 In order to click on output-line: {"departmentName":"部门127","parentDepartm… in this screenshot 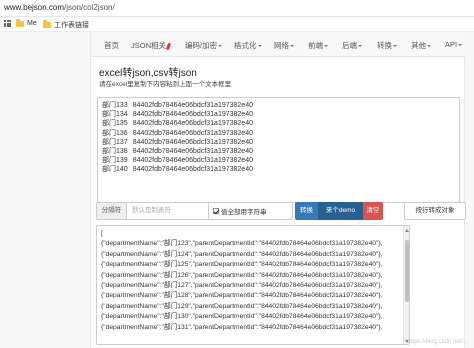, I will do `click(242, 286)`.